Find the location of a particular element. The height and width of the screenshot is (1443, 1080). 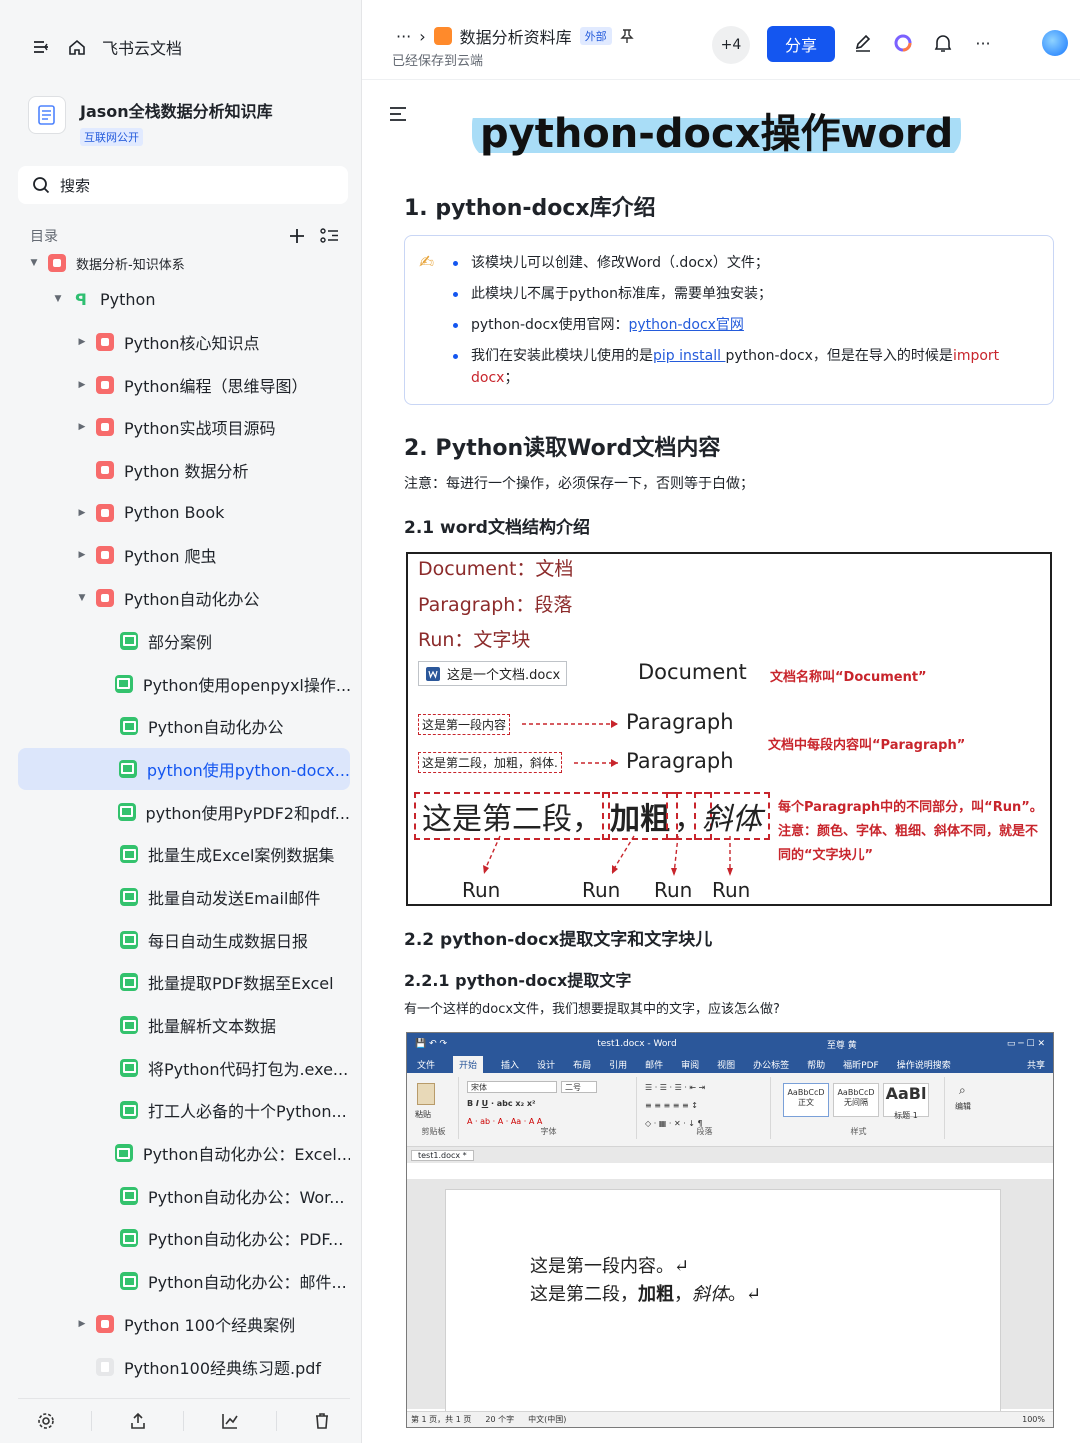

doc-folder-icon is located at coordinates (442, 36).